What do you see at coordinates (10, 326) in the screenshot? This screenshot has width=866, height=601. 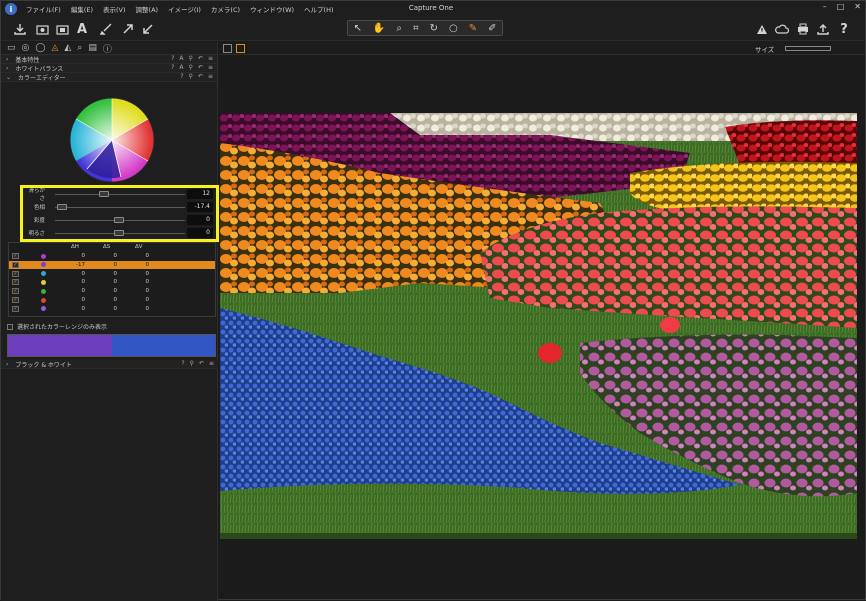 I see `only-selected-checkbox` at bounding box center [10, 326].